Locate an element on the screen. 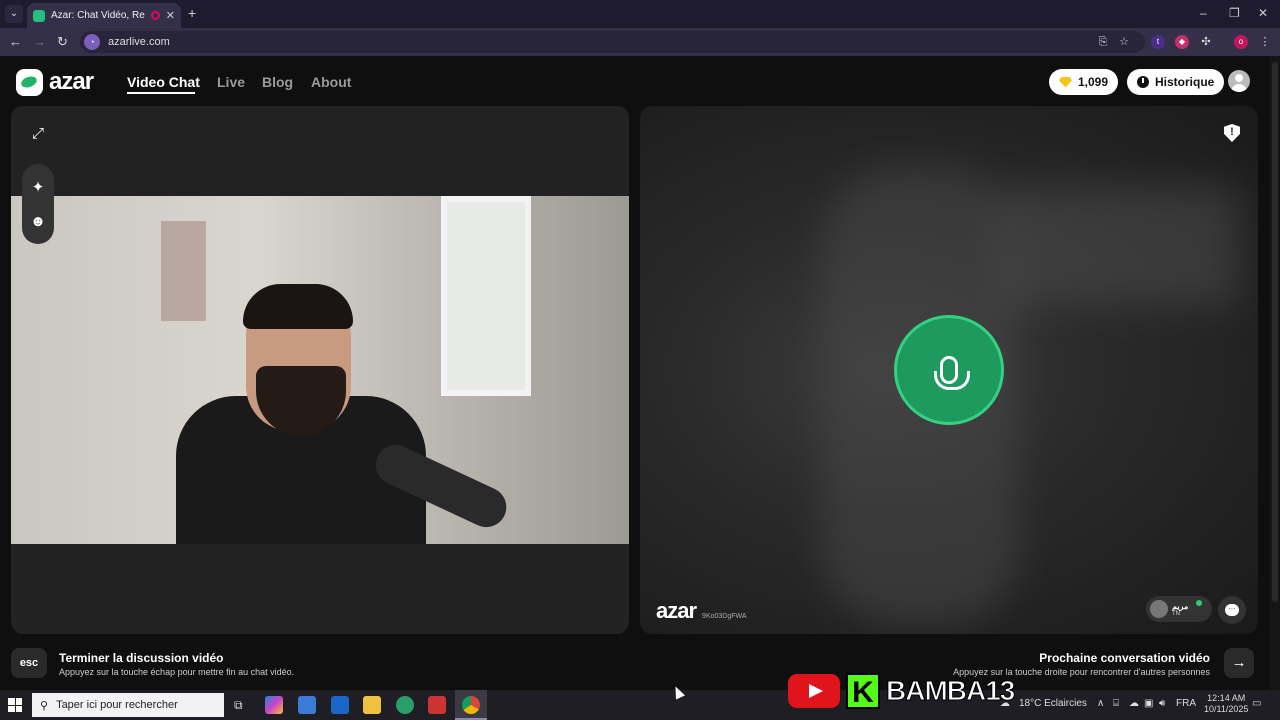 The width and height of the screenshot is (1280, 720). speaker-icon: 🔊︎ is located at coordinates (1162, 703).